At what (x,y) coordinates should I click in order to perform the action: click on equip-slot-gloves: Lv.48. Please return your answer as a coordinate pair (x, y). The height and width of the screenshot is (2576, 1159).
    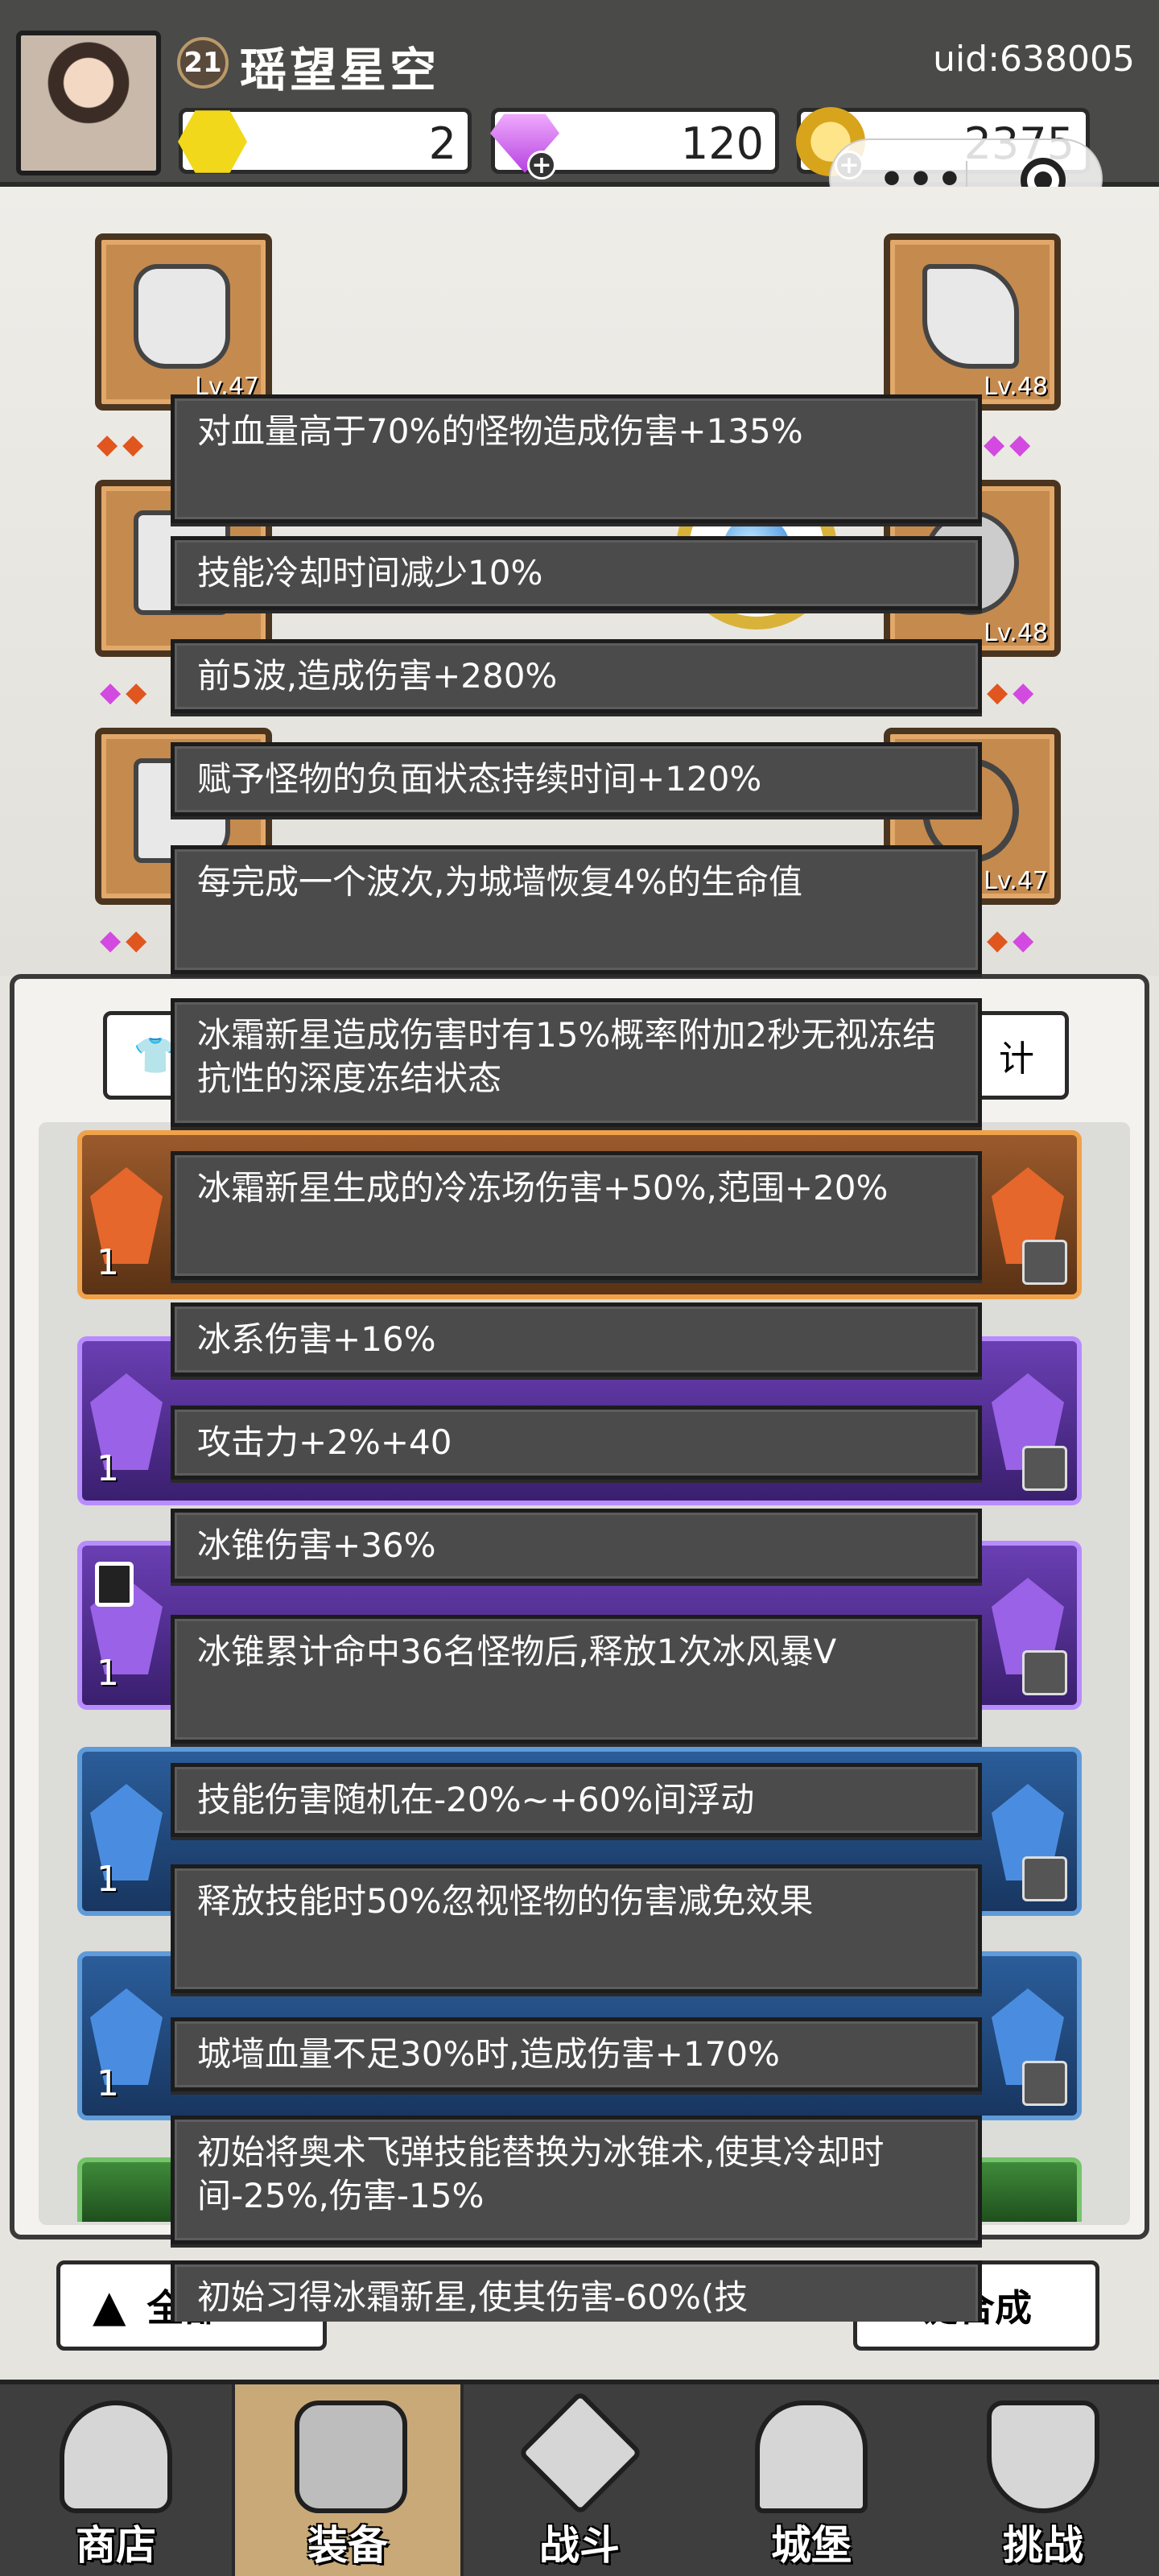
    Looking at the image, I should click on (972, 322).